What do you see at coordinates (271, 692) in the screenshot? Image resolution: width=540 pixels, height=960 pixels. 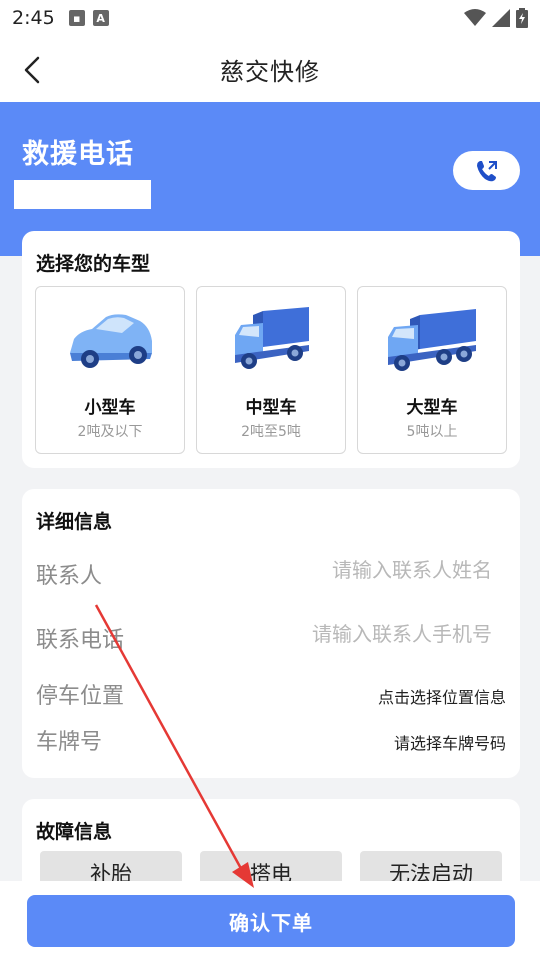 I see `location-row: 停车位置 点击选择位置信息` at bounding box center [271, 692].